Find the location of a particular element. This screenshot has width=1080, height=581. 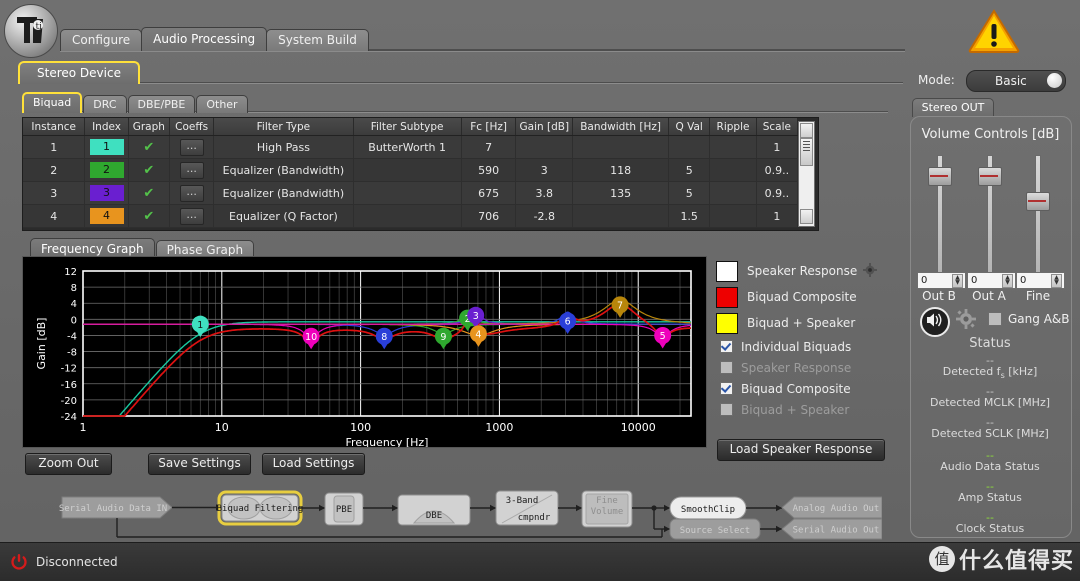

tab-system-build: System Build is located at coordinates (317, 40).